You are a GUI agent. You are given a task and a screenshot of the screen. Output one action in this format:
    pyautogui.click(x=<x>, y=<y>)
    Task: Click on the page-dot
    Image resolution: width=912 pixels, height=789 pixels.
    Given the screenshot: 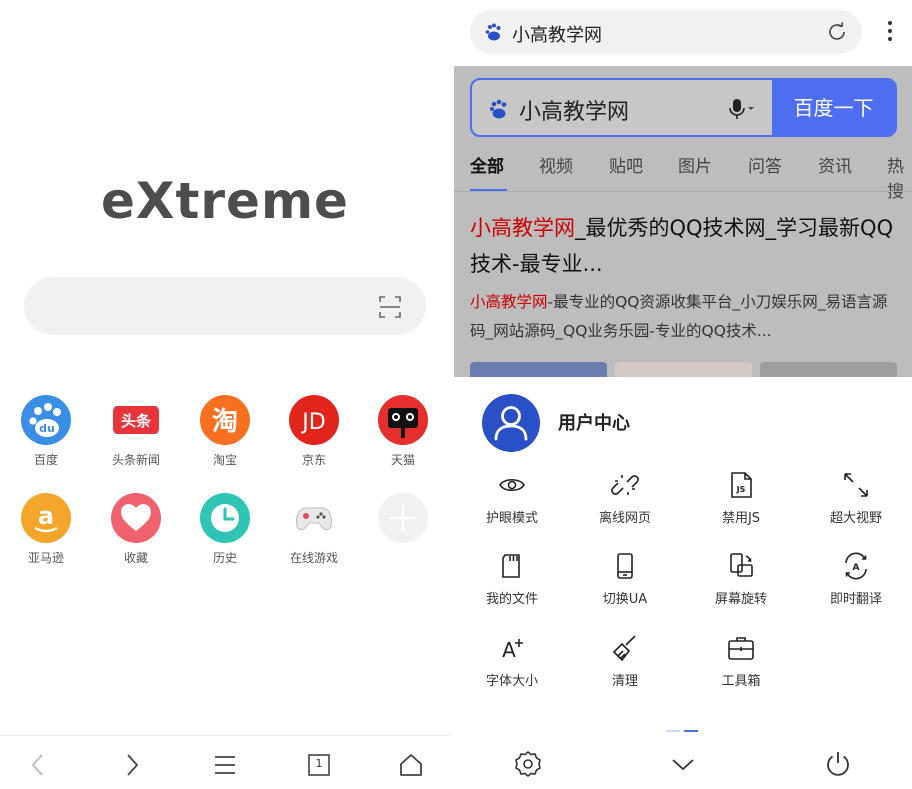 What is the action you would take?
    pyautogui.click(x=673, y=731)
    